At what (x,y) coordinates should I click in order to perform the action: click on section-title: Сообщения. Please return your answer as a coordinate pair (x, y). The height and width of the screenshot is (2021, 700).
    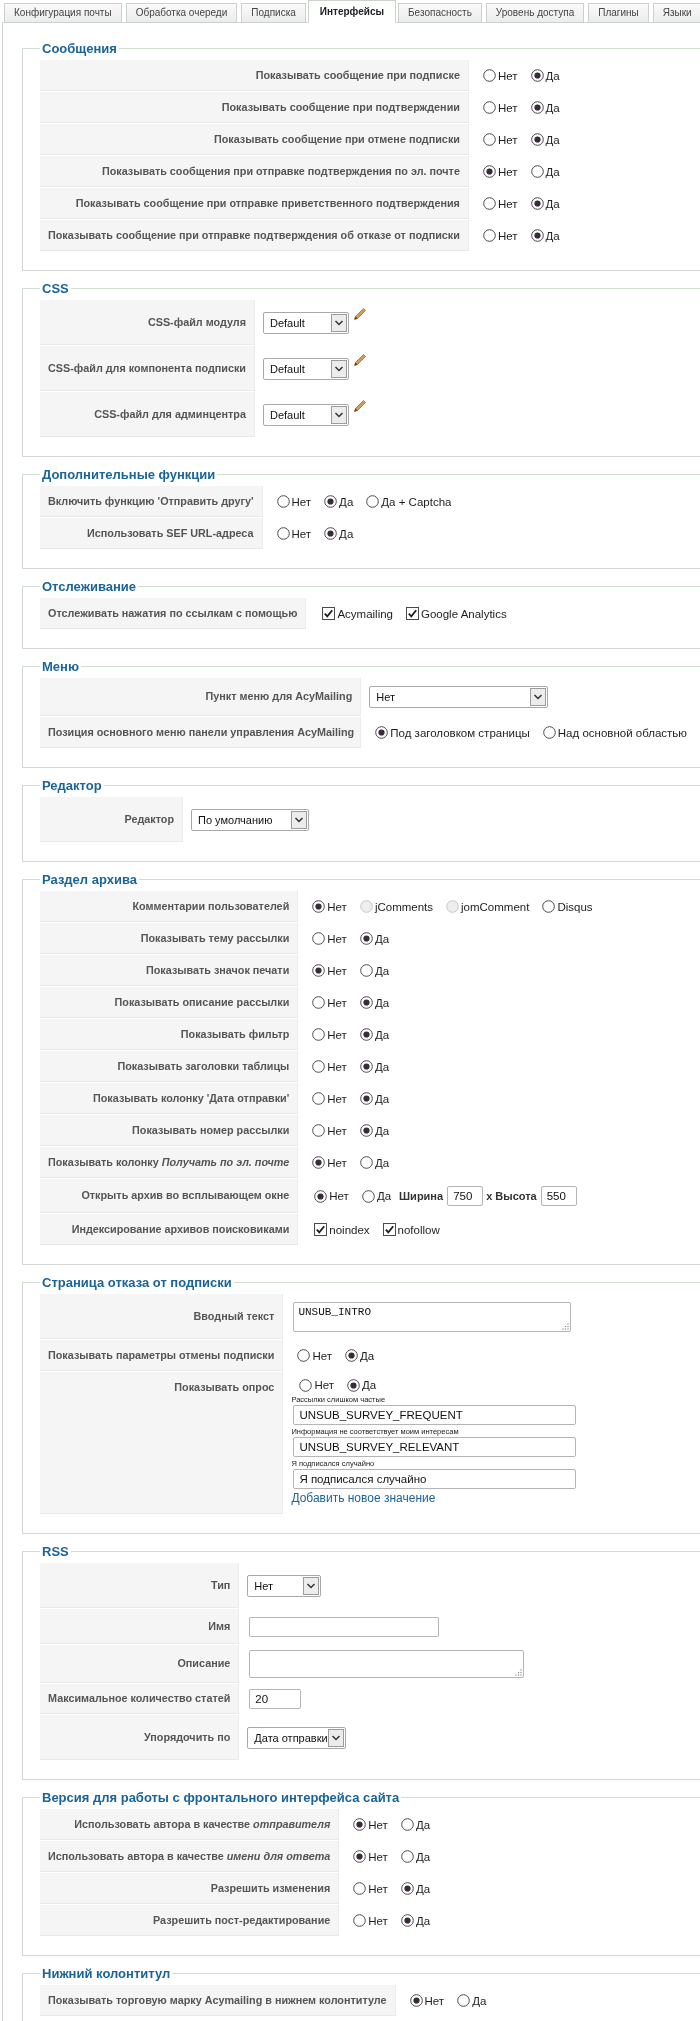
    Looking at the image, I should click on (79, 48).